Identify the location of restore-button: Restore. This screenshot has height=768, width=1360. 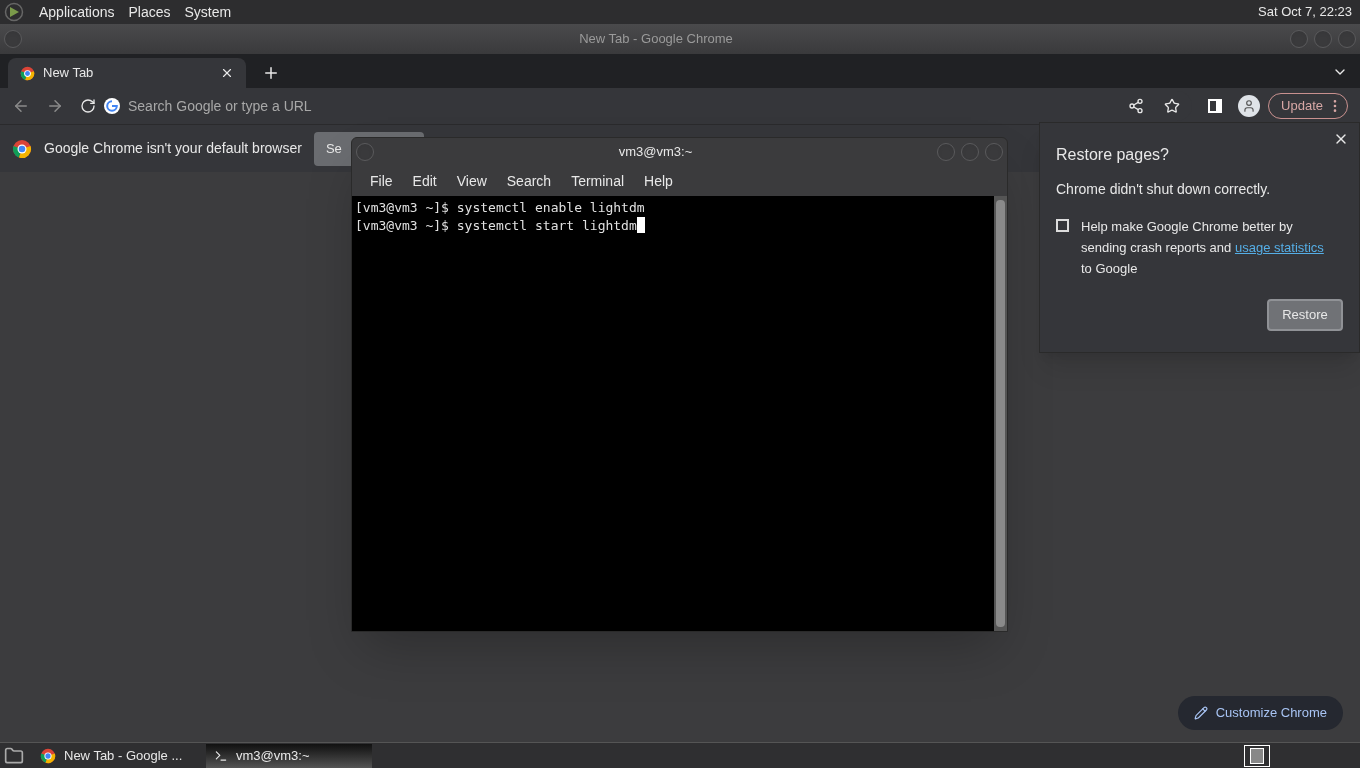
(1305, 315).